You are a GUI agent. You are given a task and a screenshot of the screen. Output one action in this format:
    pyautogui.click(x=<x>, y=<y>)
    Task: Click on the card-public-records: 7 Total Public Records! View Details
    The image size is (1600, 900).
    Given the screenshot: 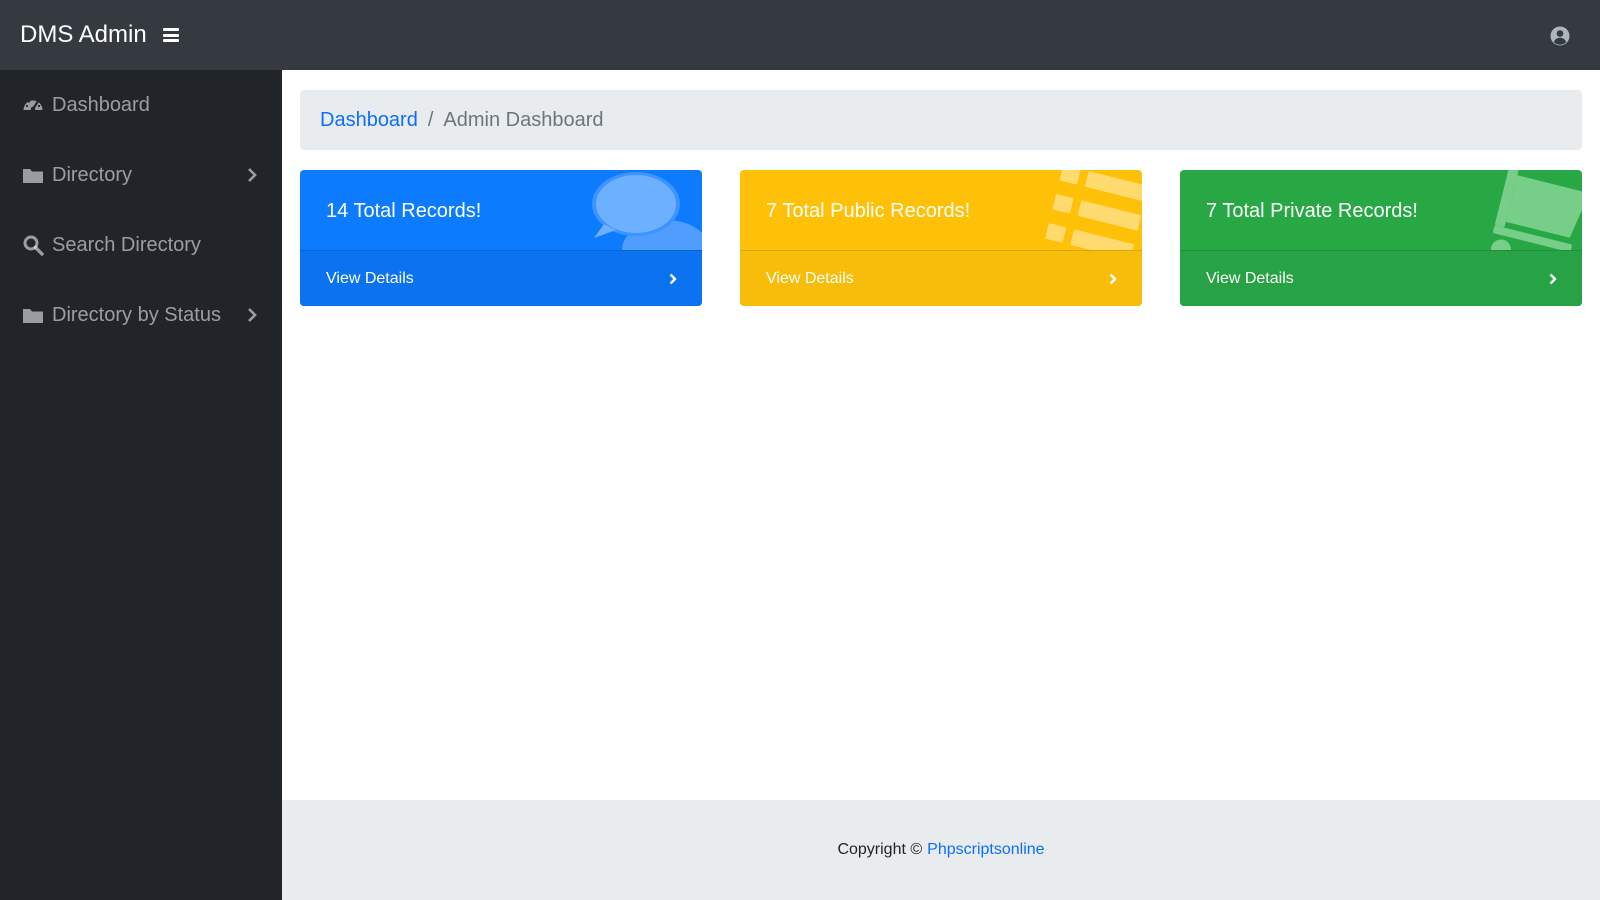 What is the action you would take?
    pyautogui.click(x=941, y=238)
    